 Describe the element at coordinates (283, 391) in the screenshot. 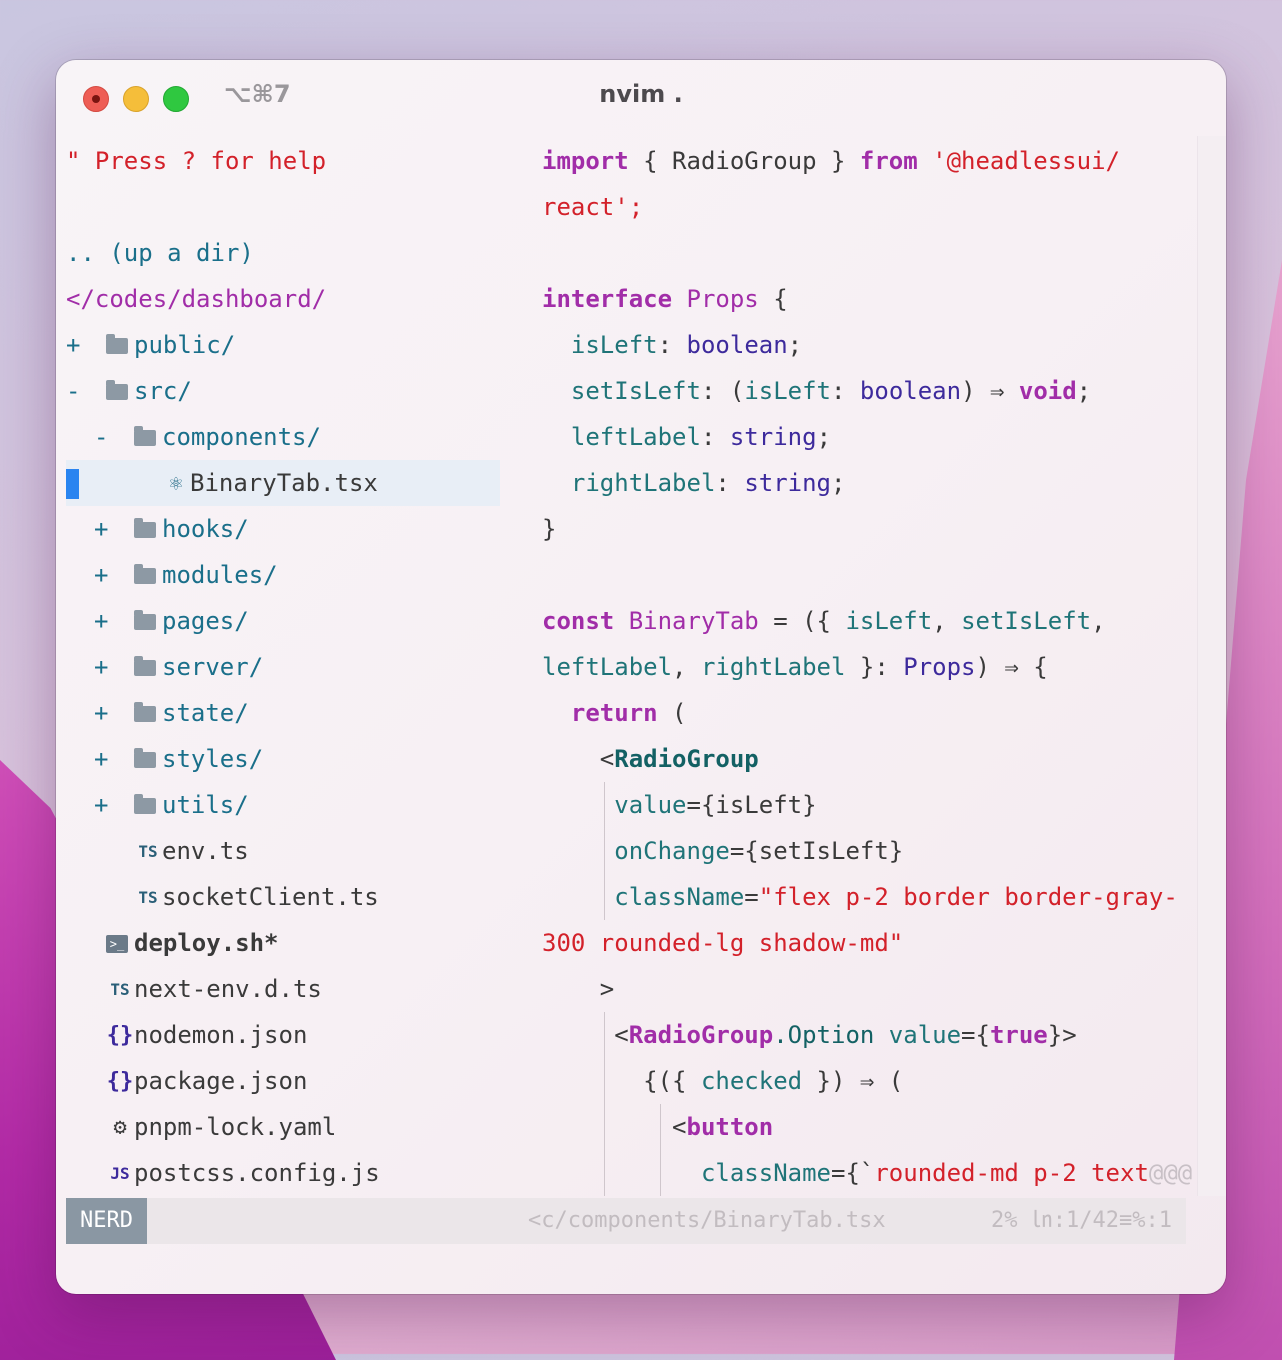

I see `tree-item-src: - src/` at that location.